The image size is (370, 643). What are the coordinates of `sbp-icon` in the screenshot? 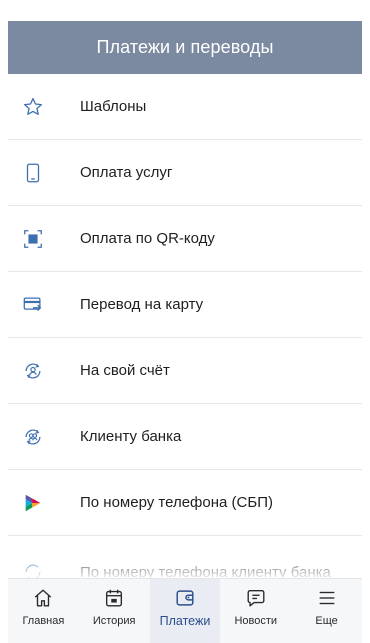 It's located at (33, 503).